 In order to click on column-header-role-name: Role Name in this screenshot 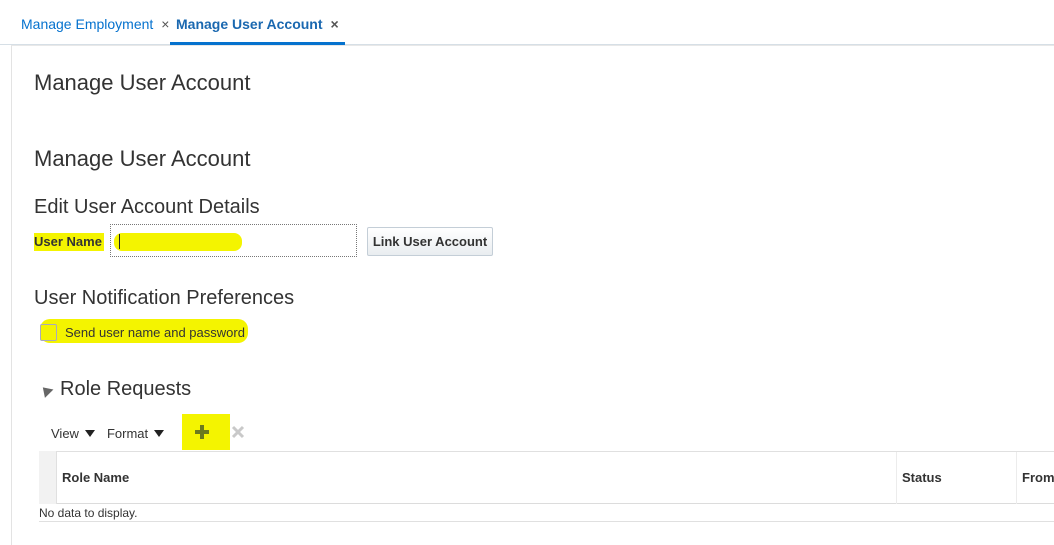, I will do `click(95, 477)`.